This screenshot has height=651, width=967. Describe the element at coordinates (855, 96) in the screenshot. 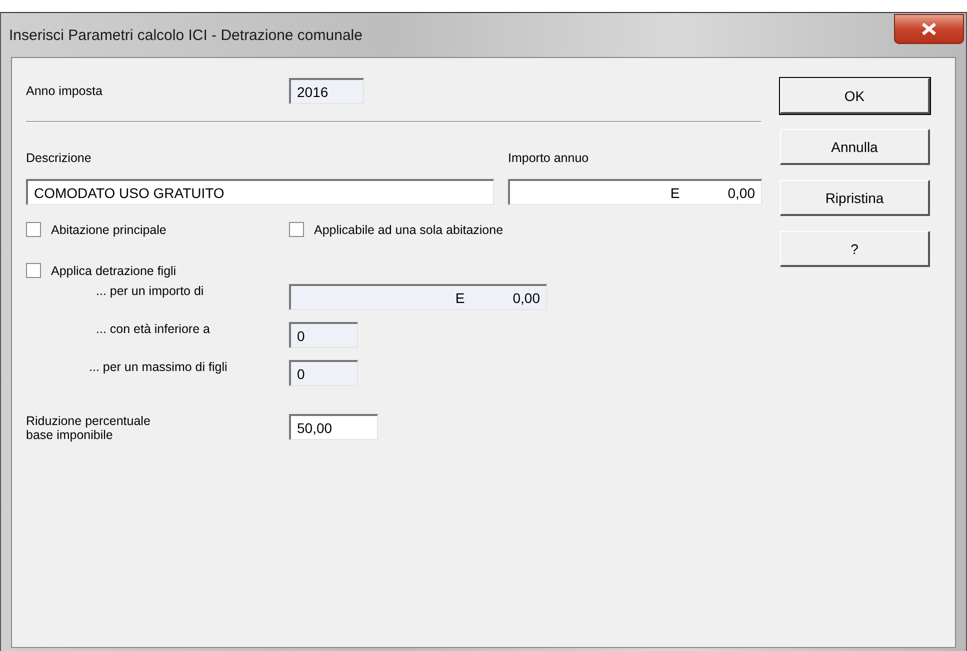

I see `dialog-button: OK` at that location.